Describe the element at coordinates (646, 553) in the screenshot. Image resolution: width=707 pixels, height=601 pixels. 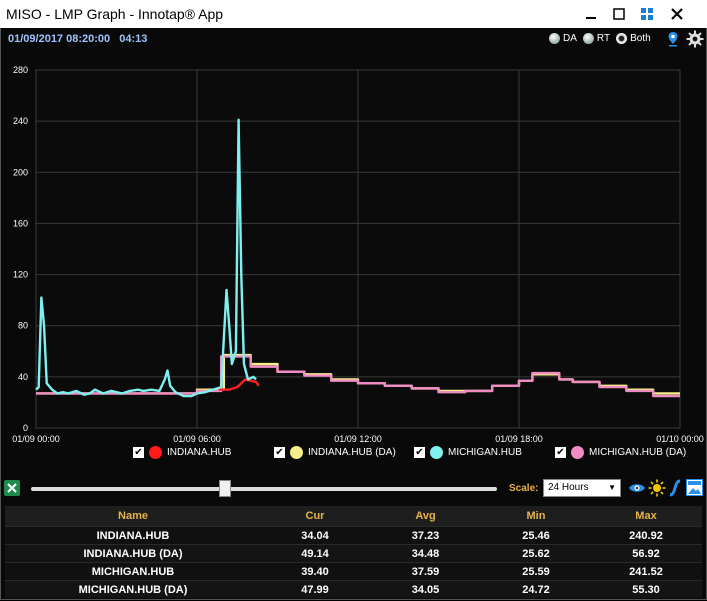
I see `cell-max: 56.92` at that location.